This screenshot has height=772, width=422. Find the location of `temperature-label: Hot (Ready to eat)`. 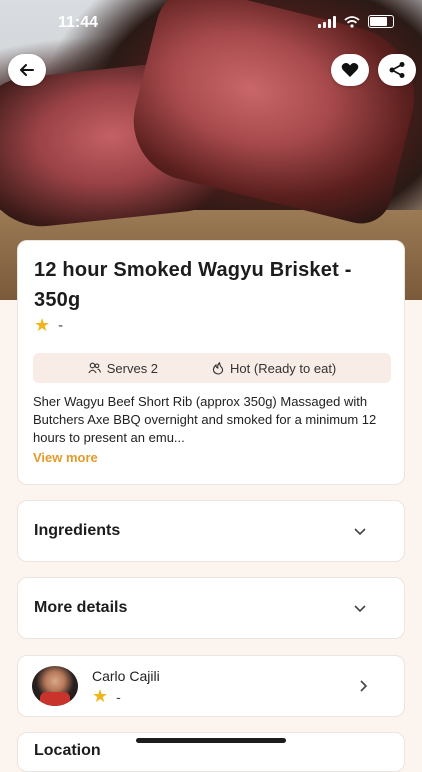

temperature-label: Hot (Ready to eat) is located at coordinates (283, 368).